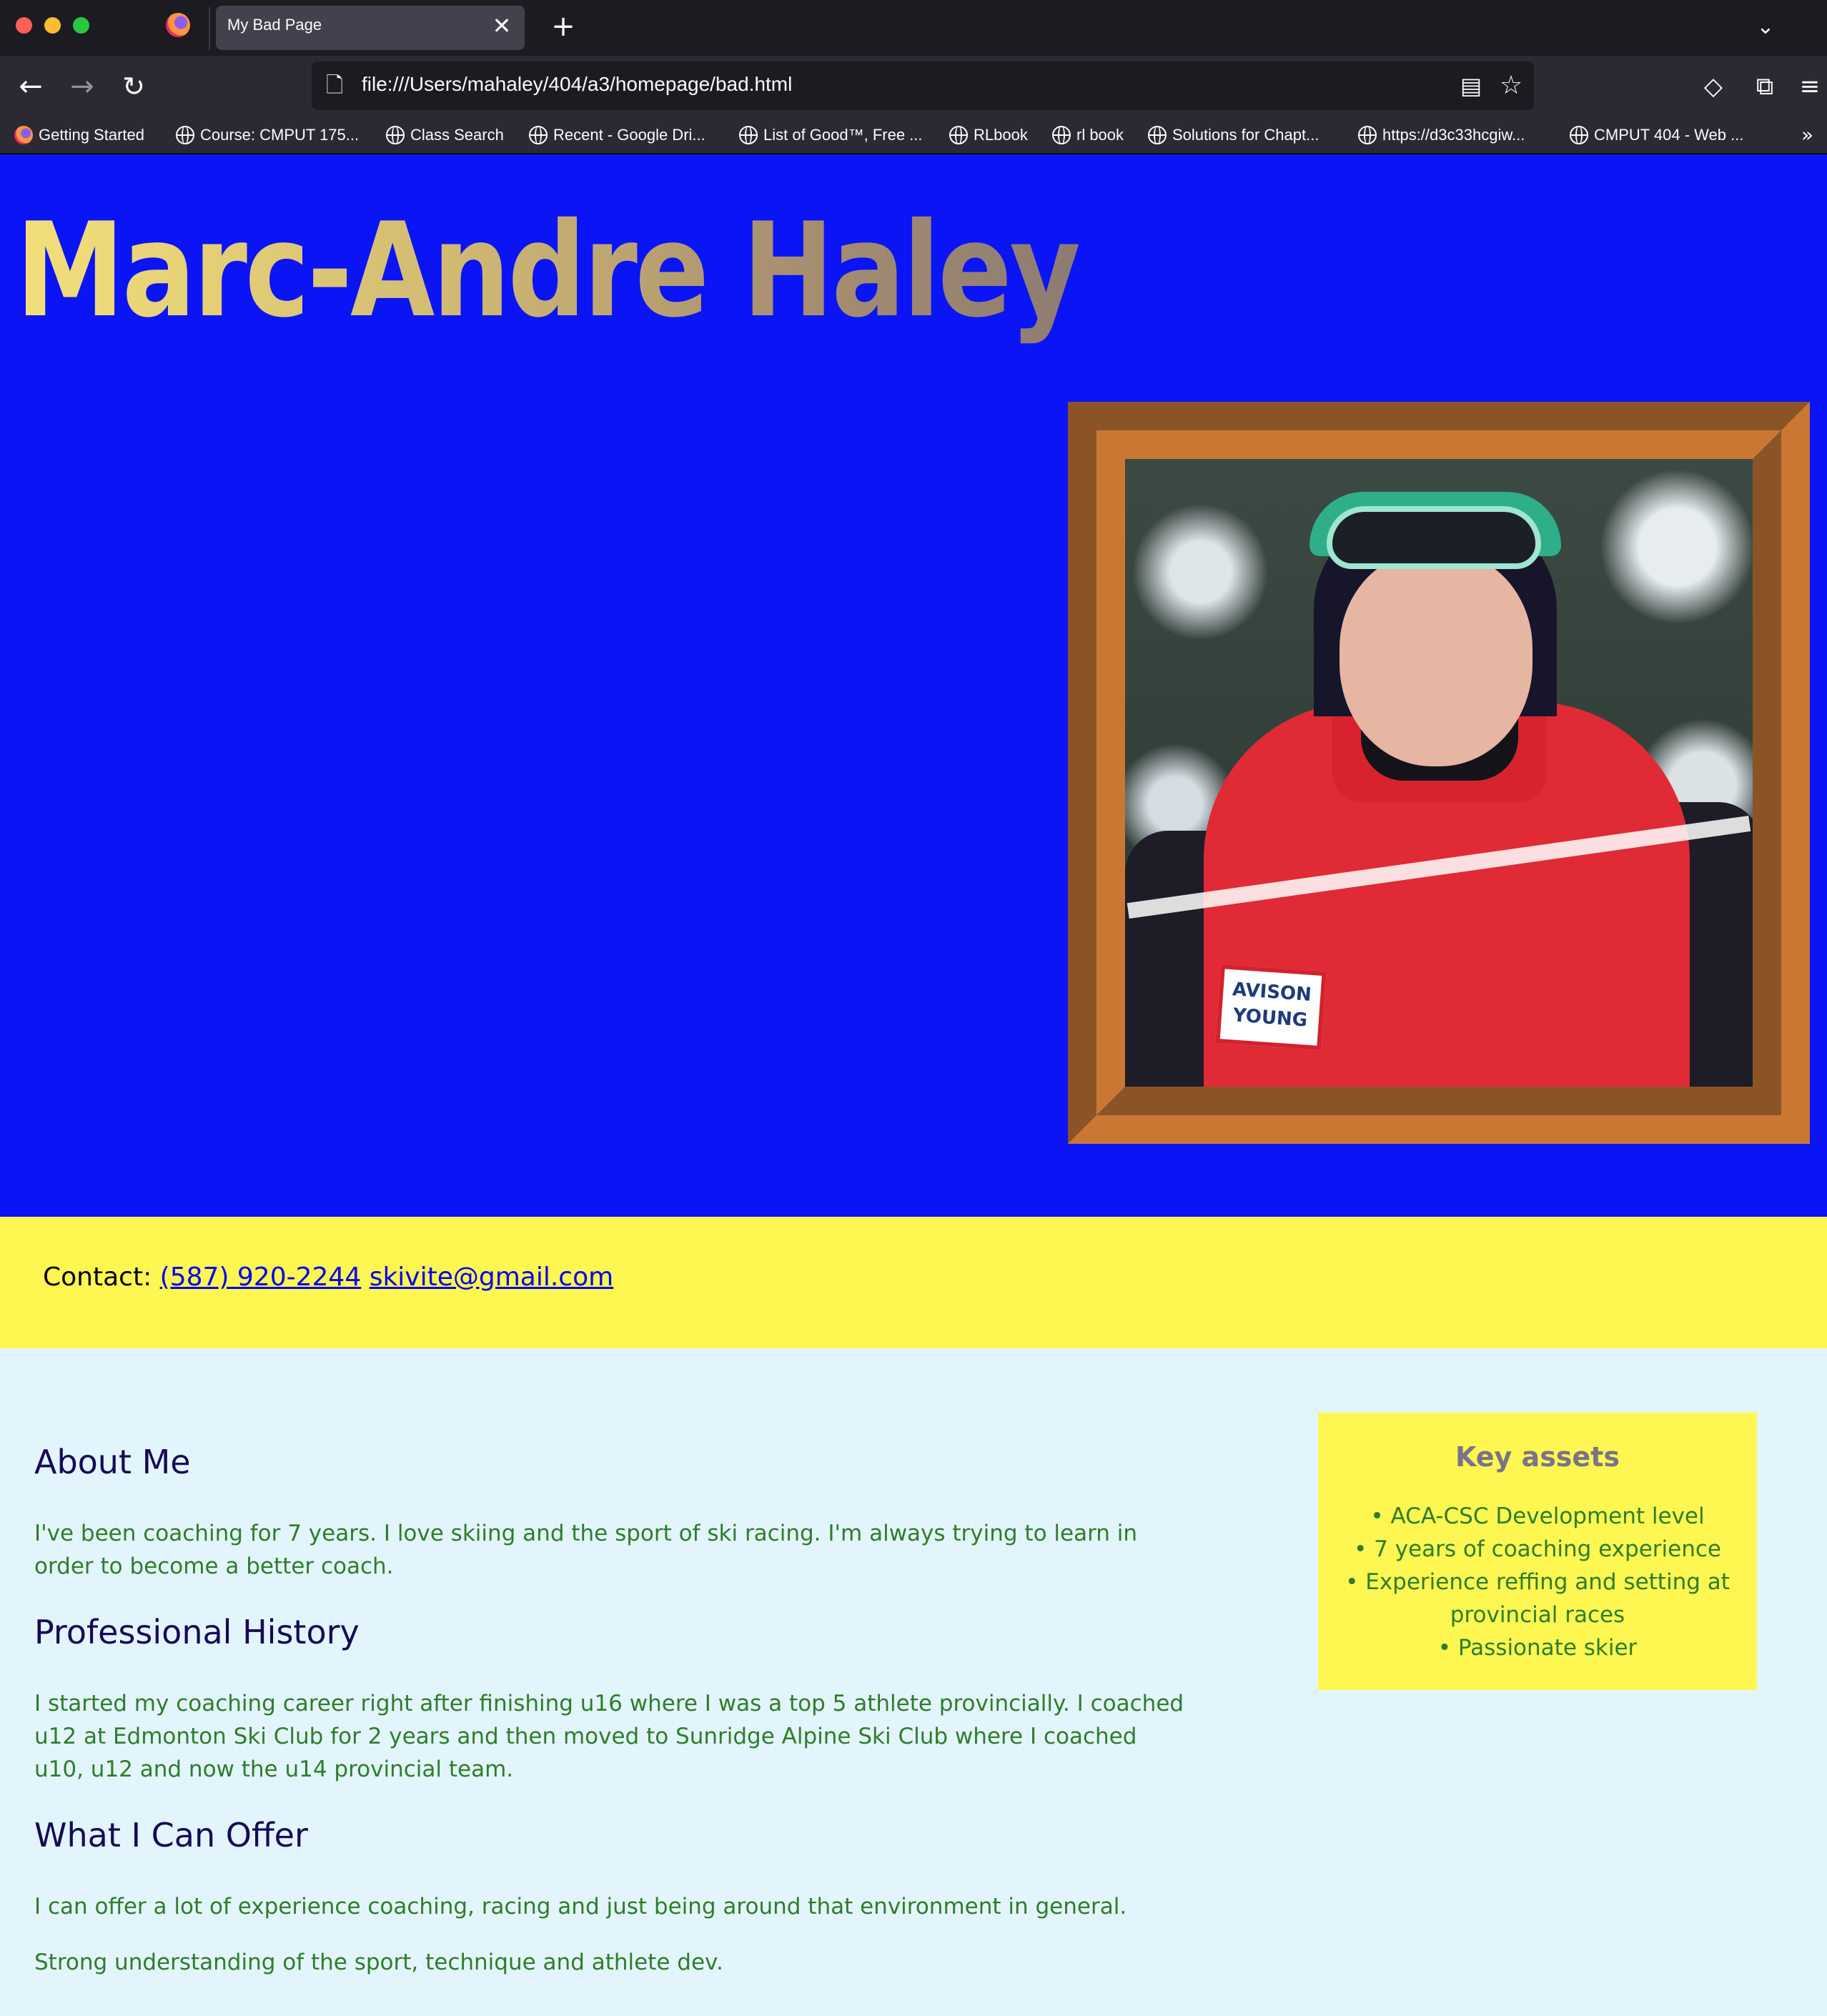 This screenshot has height=2016, width=1827. I want to click on page-title: Marc-Andre Haley, so click(548, 270).